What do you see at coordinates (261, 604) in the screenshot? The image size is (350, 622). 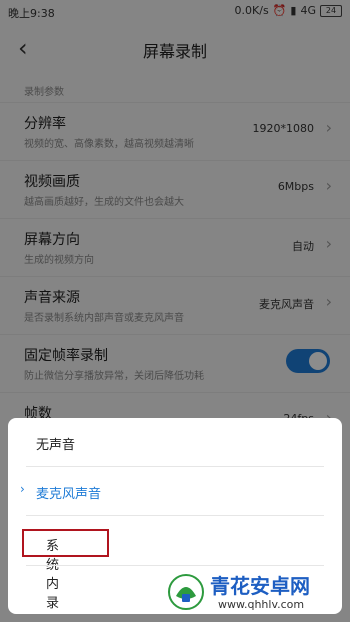 I see `watermark-url: www.qhhlv.com` at bounding box center [261, 604].